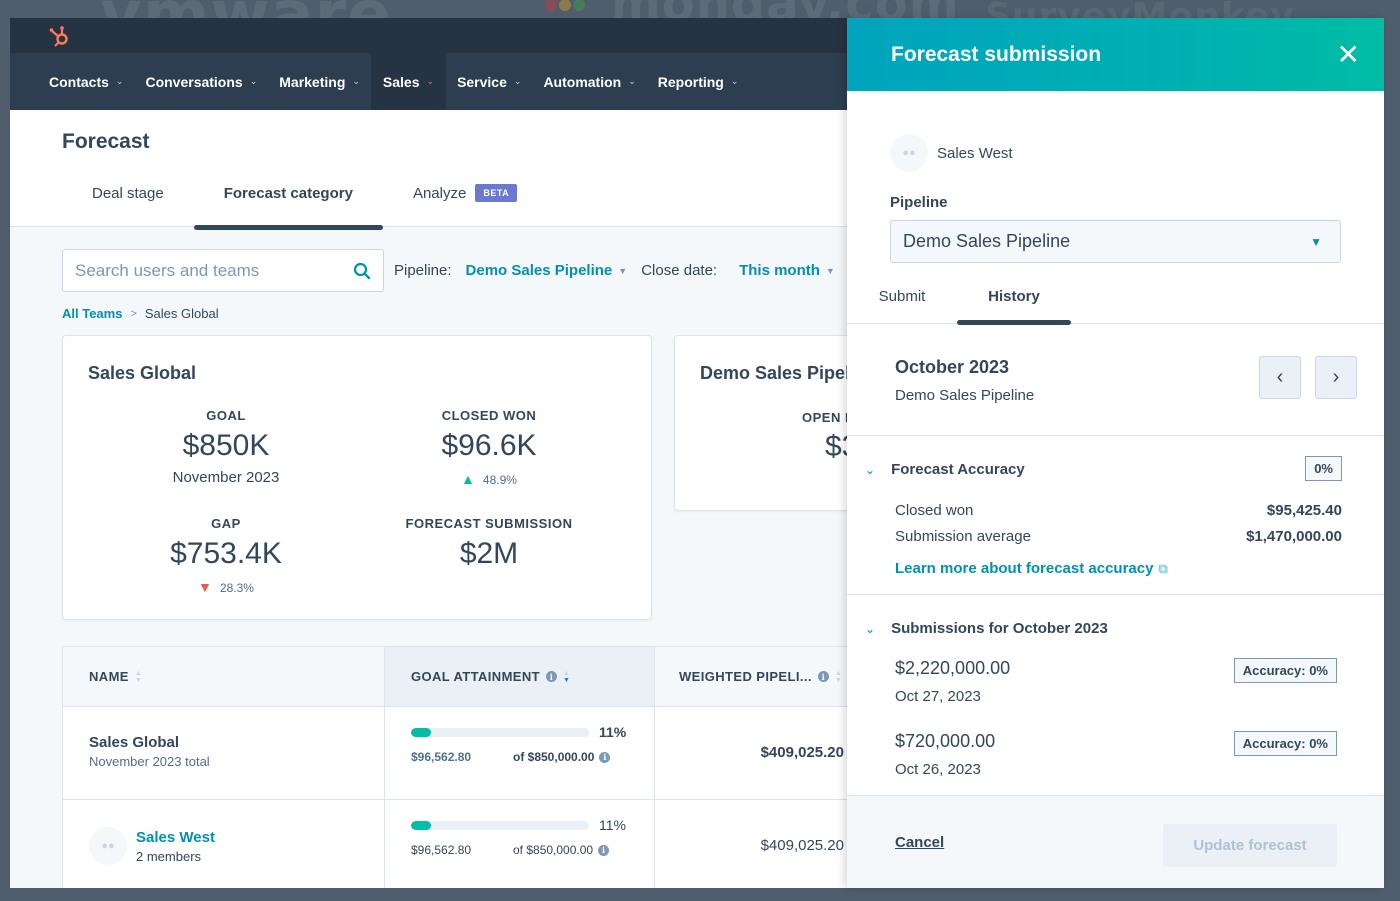 The width and height of the screenshot is (1400, 901). I want to click on kpi-label: CLOSED WON, so click(489, 415).